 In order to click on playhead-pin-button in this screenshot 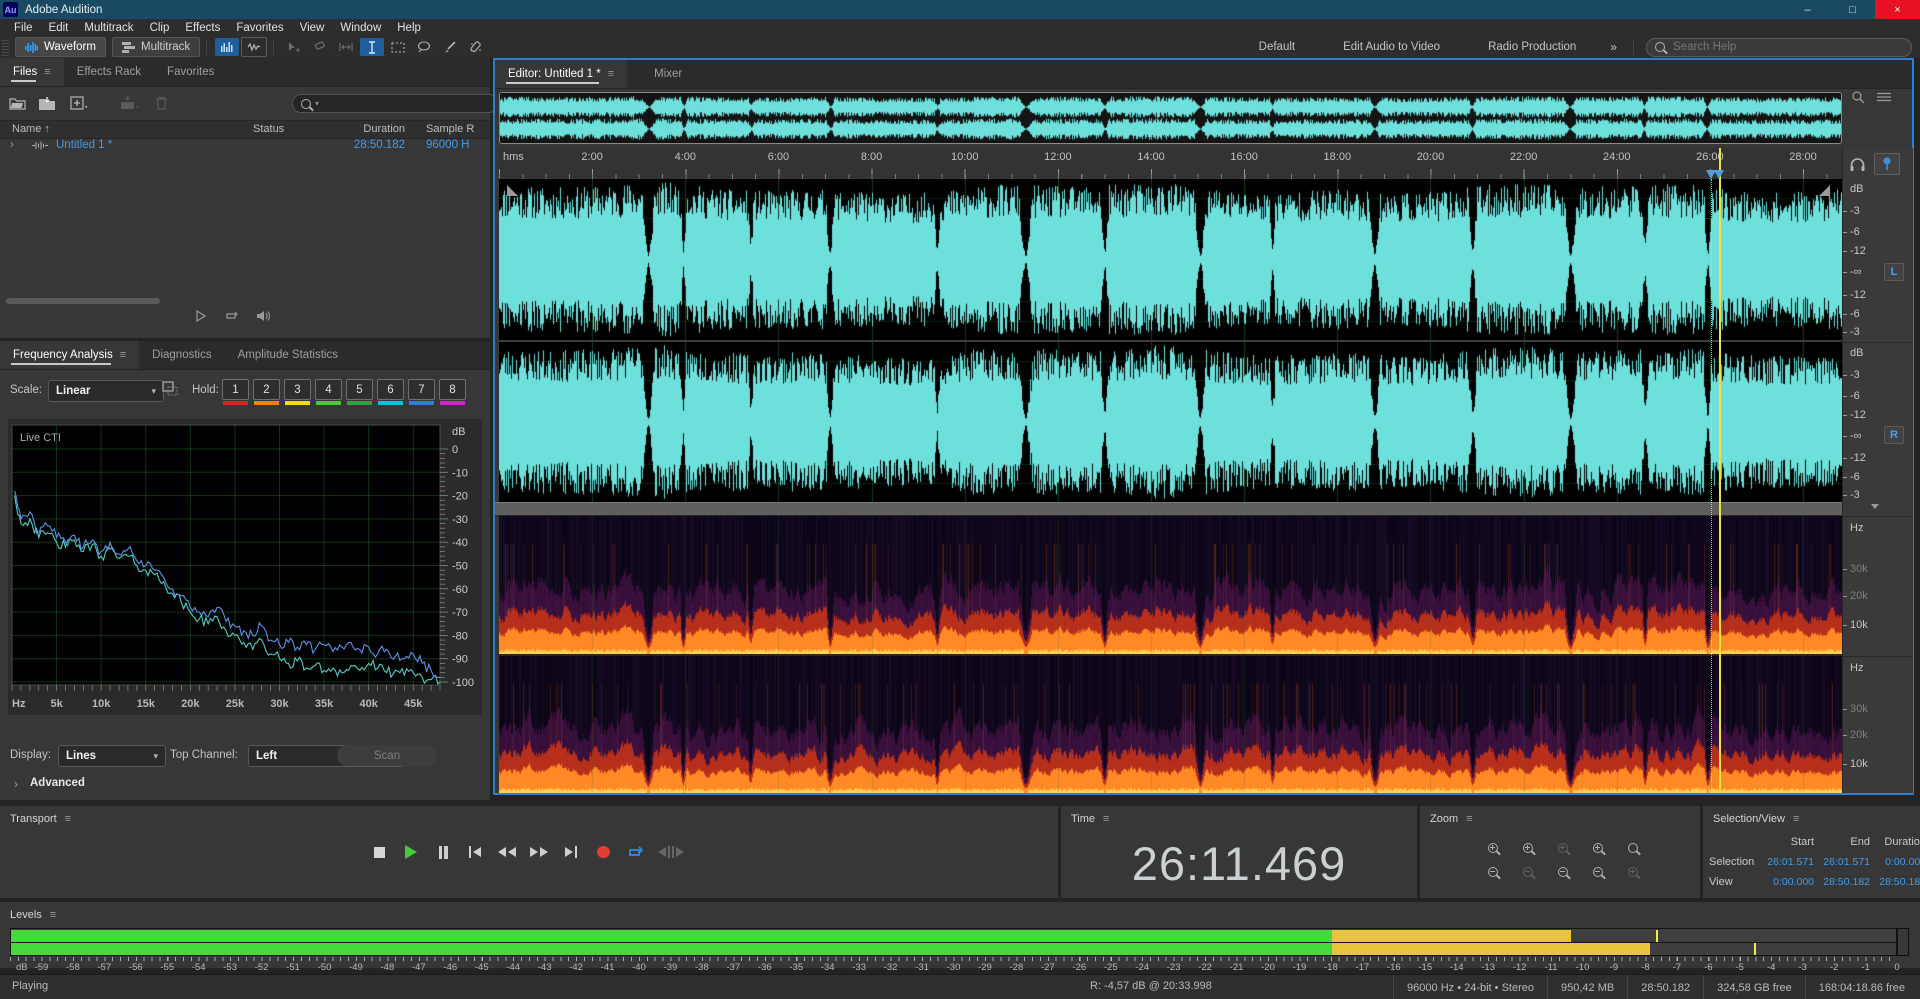, I will do `click(1887, 164)`.